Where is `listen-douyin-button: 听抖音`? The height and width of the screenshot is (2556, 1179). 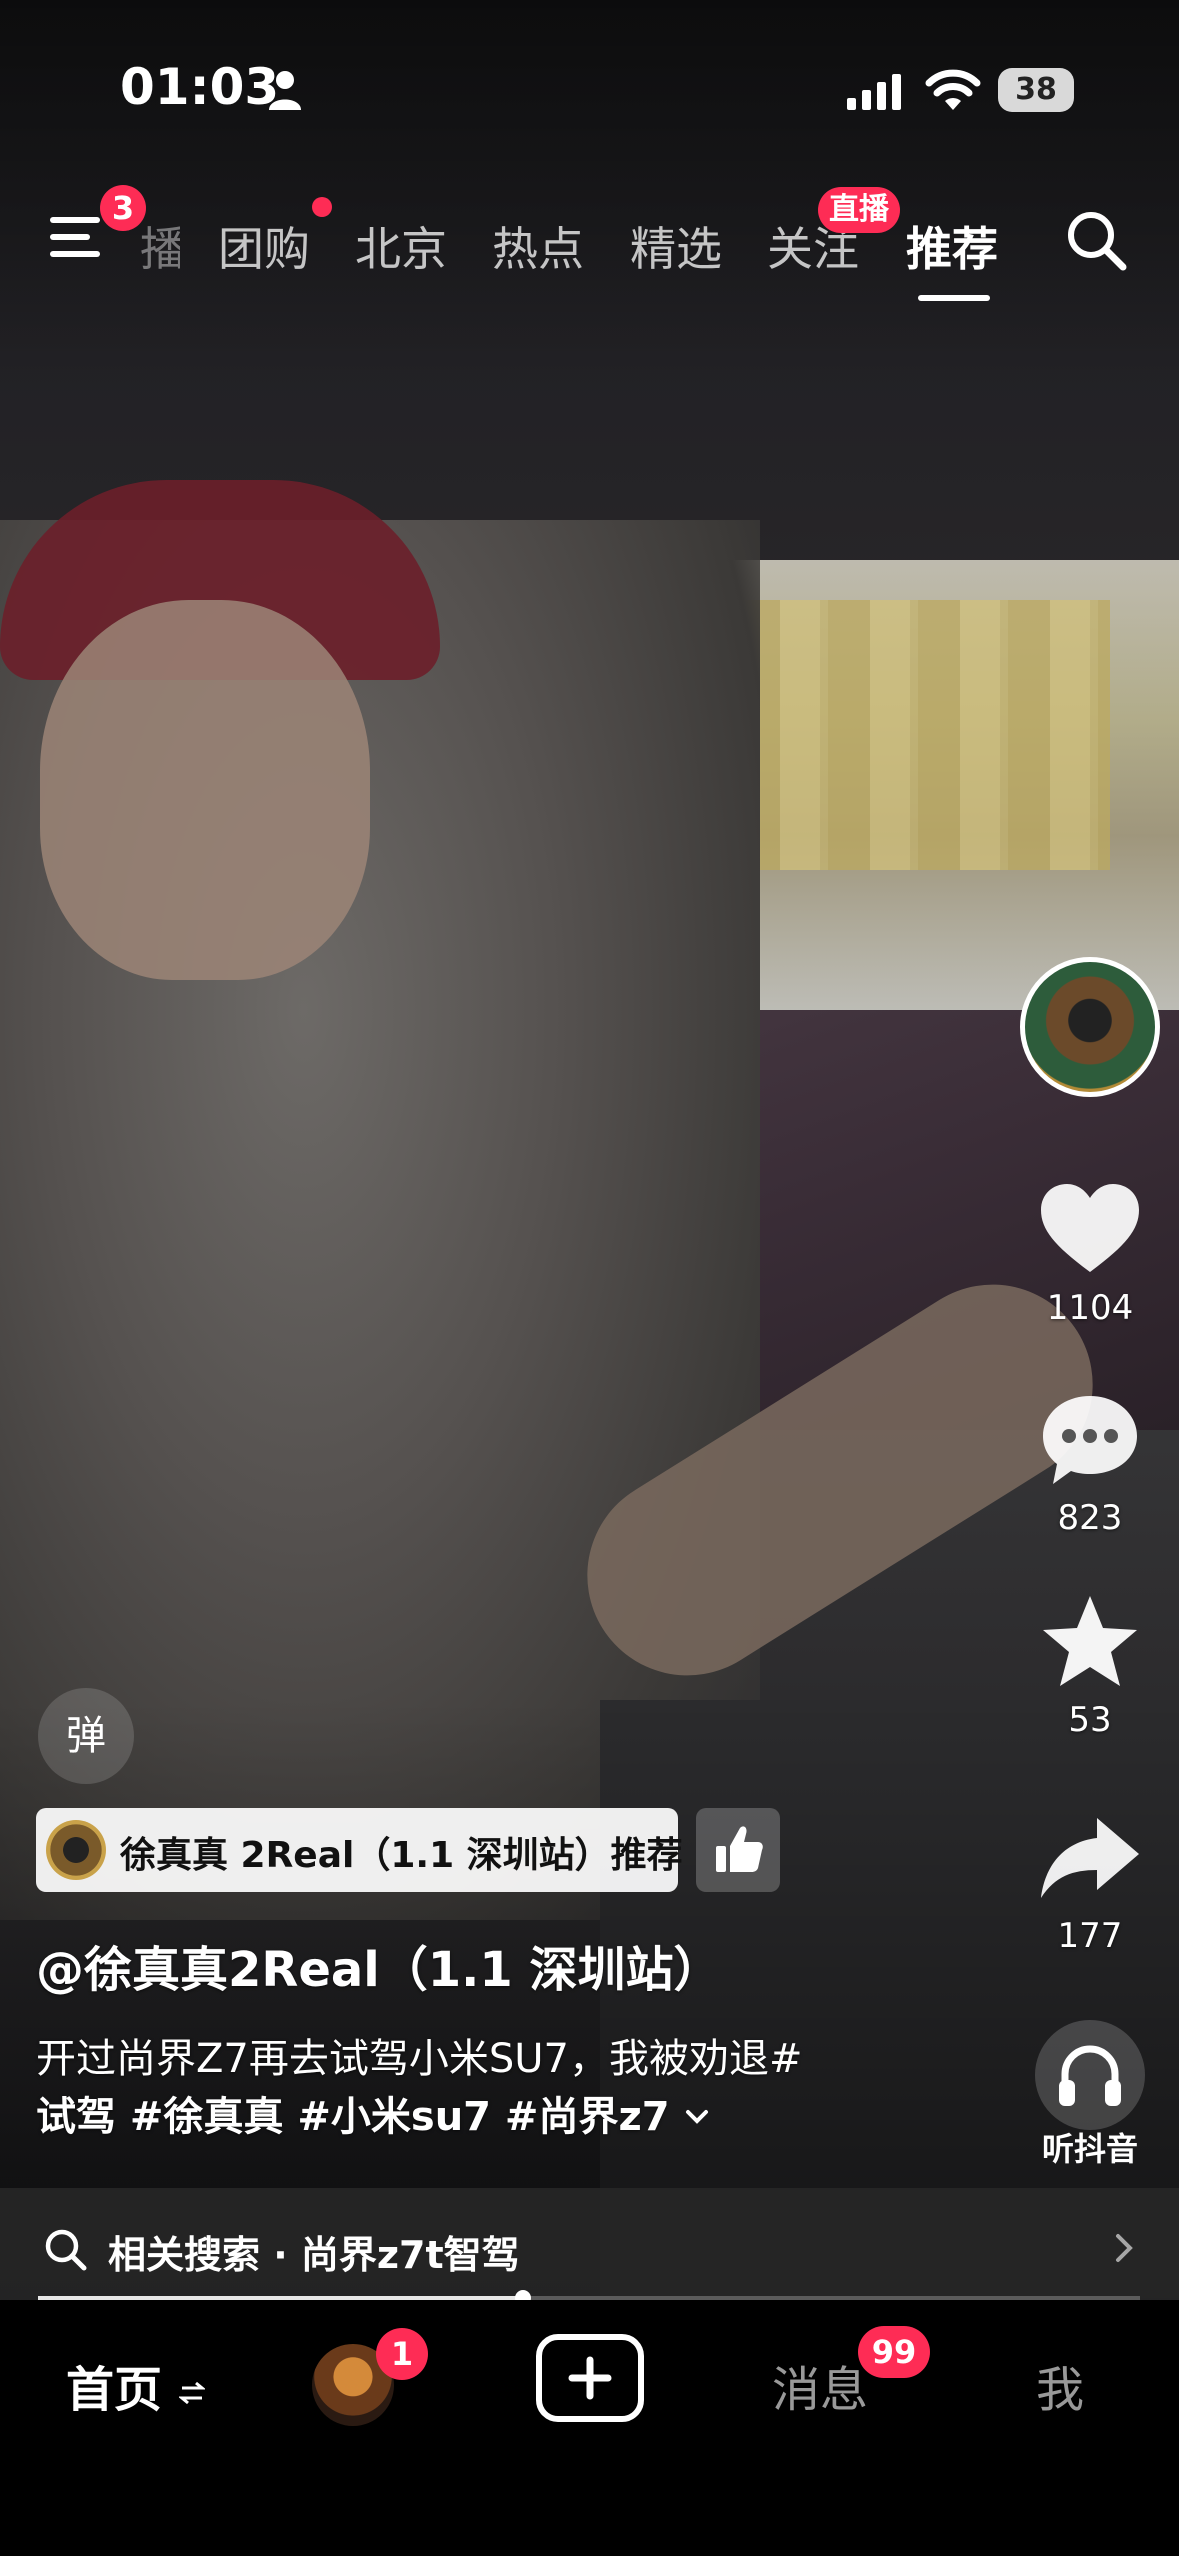
listen-douyin-button: 听抖音 is located at coordinates (1090, 2095).